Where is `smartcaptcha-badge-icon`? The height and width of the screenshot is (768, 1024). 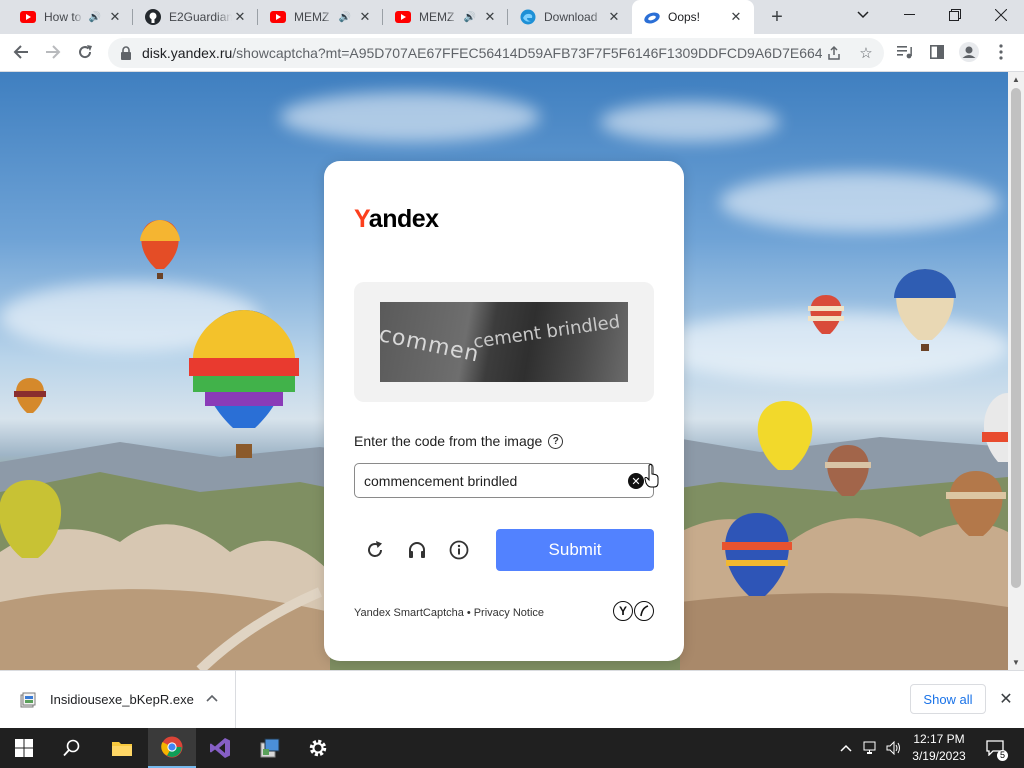 smartcaptcha-badge-icon is located at coordinates (644, 611).